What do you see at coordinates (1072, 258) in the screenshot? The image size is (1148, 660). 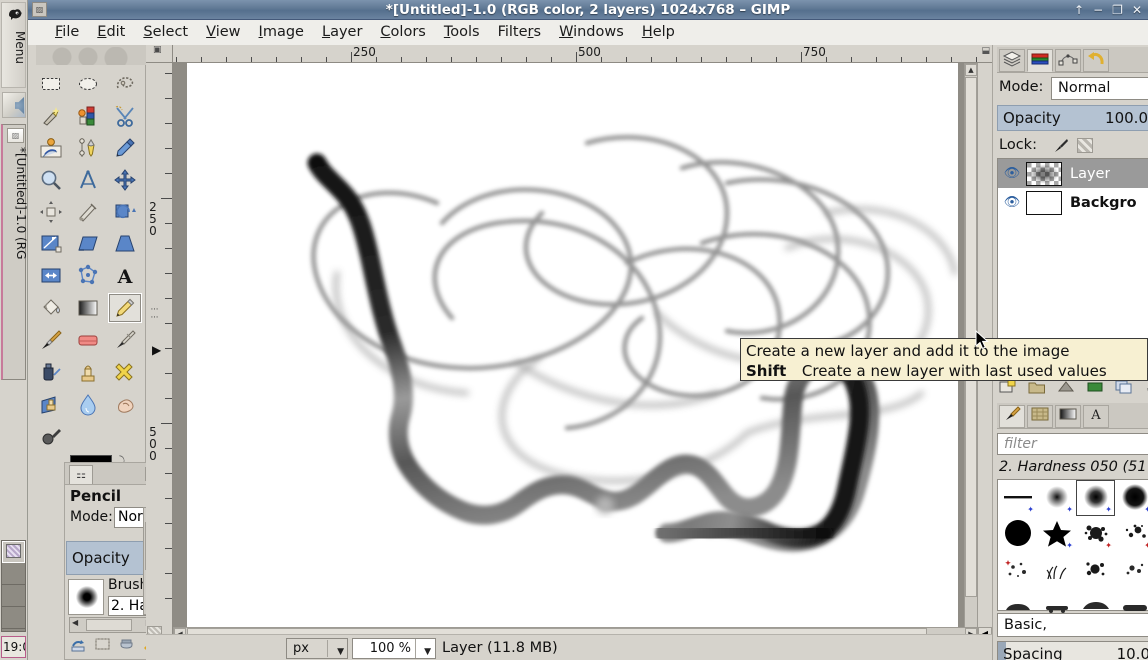 I see `layer-list: 👁 Layer 👁 Backgro` at bounding box center [1072, 258].